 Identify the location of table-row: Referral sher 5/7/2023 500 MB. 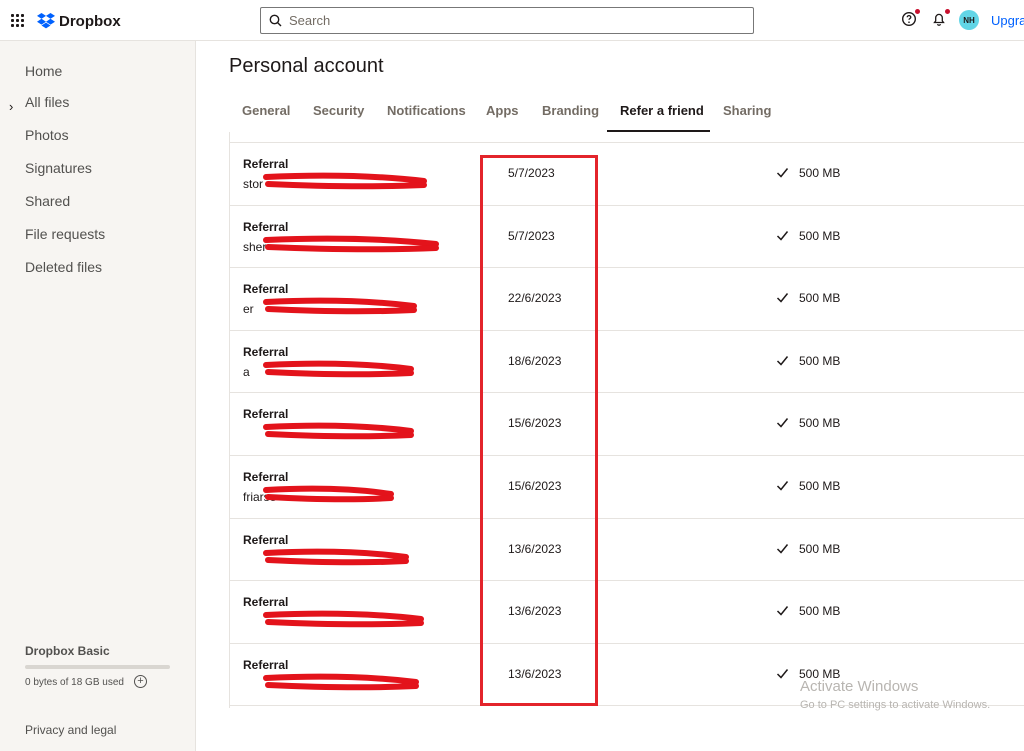
(627, 237).